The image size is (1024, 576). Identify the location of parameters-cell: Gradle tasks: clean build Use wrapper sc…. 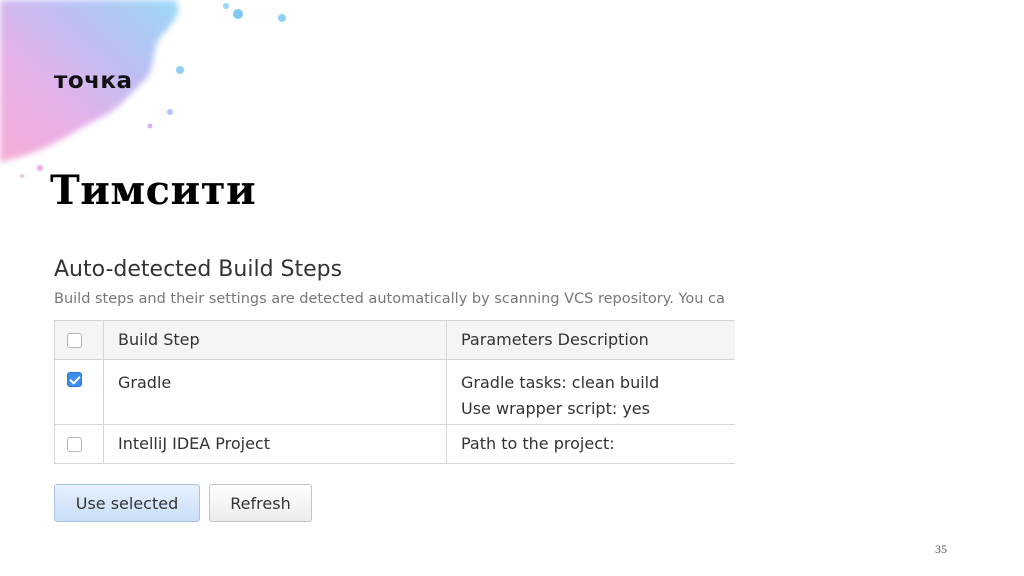
(590, 392).